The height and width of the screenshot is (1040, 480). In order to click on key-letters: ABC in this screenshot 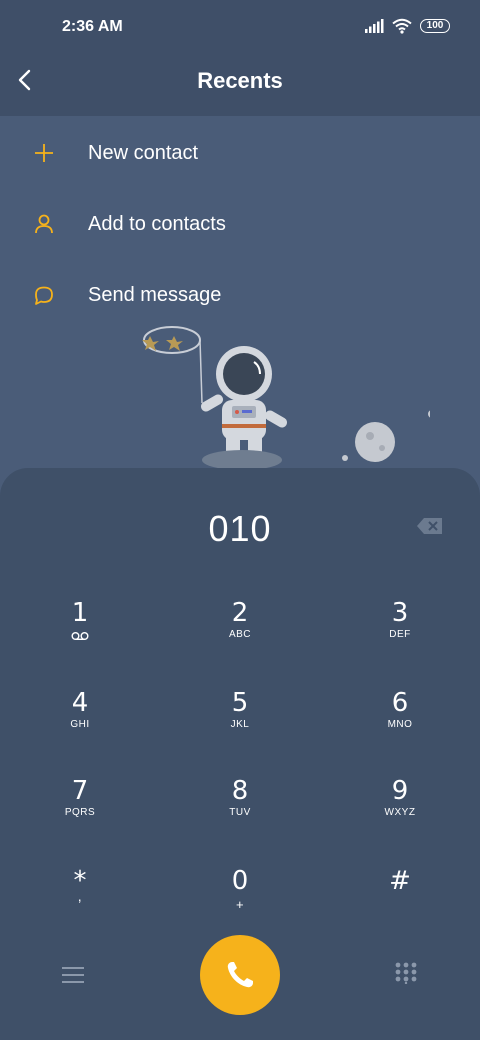, I will do `click(240, 634)`.